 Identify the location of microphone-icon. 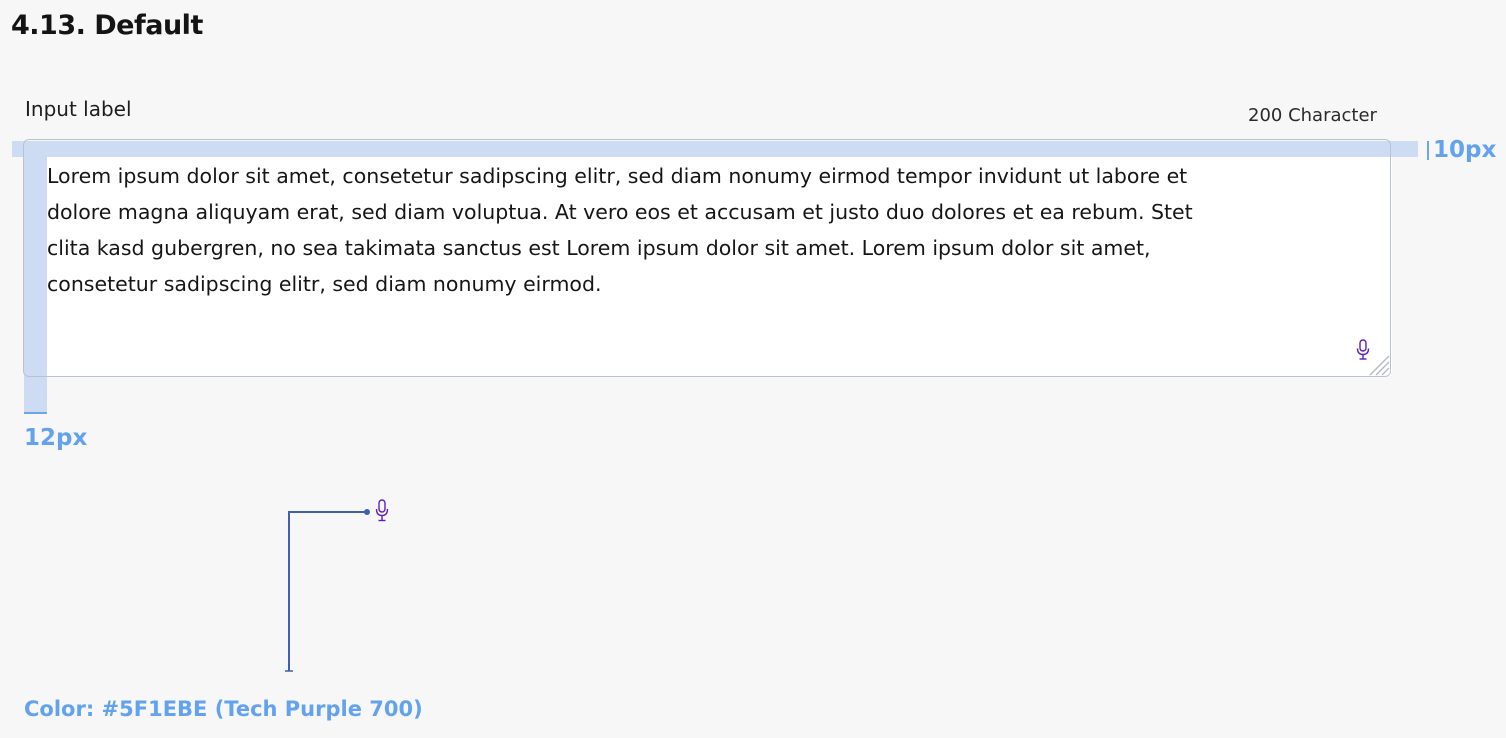
(382, 511).